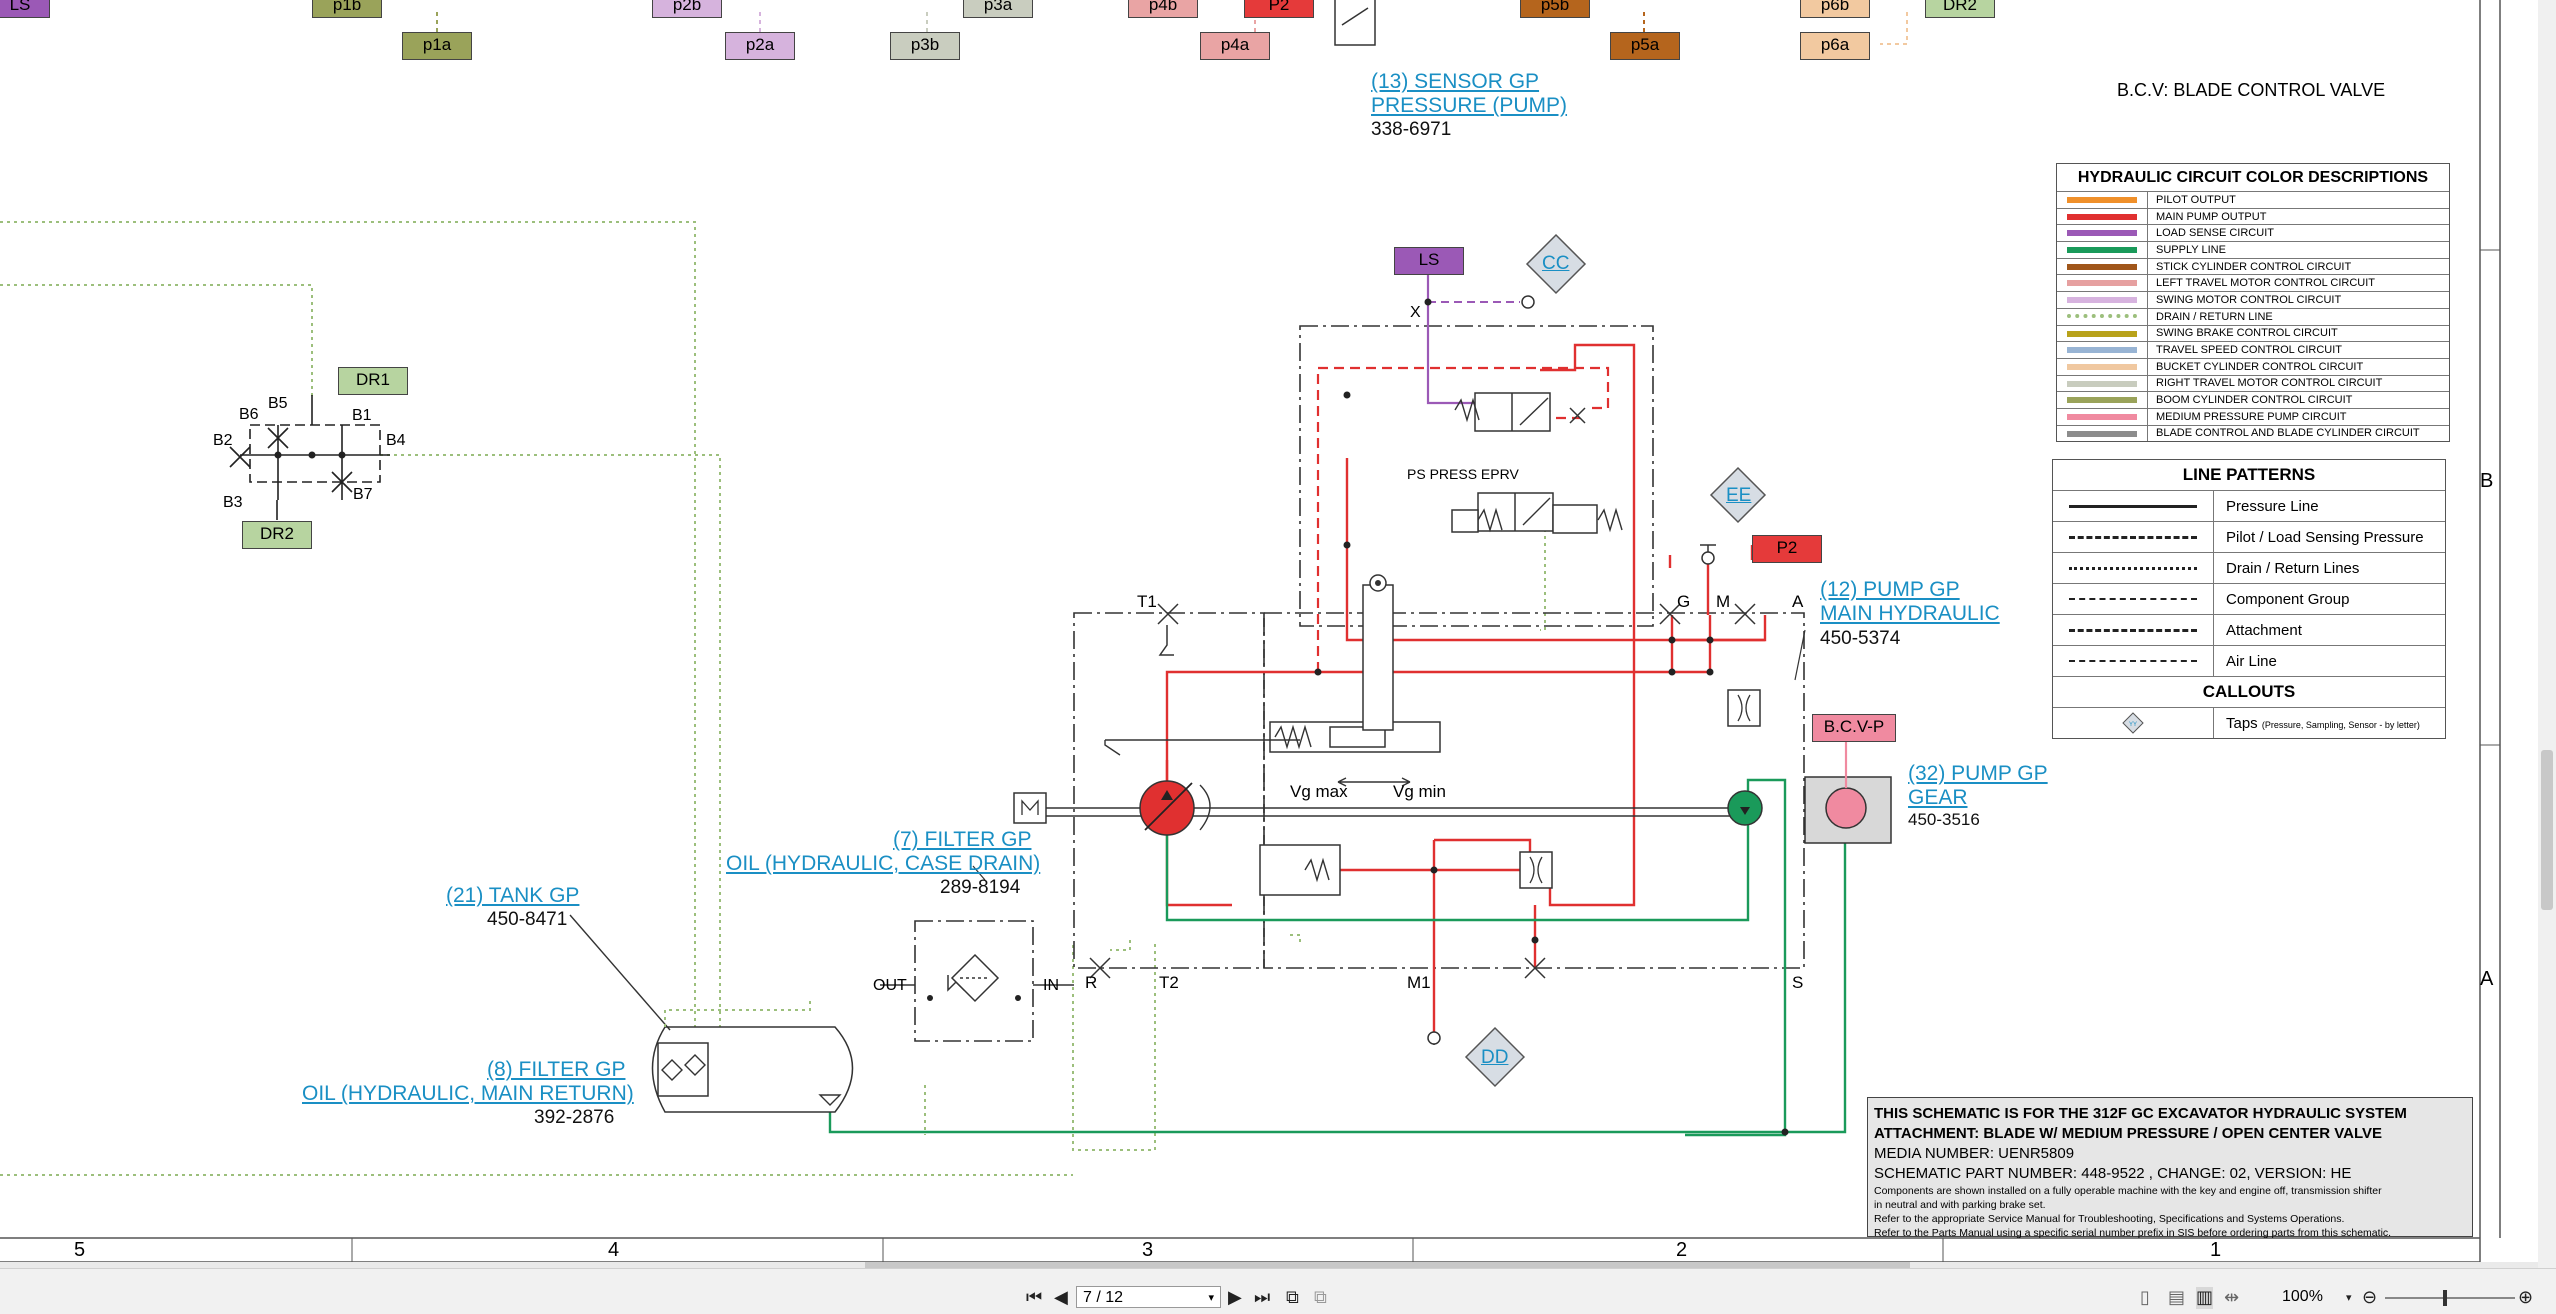 The width and height of the screenshot is (2556, 1314). Describe the element at coordinates (962, 840) in the screenshot. I see `filter-case-link: (7) FILTER GP` at that location.